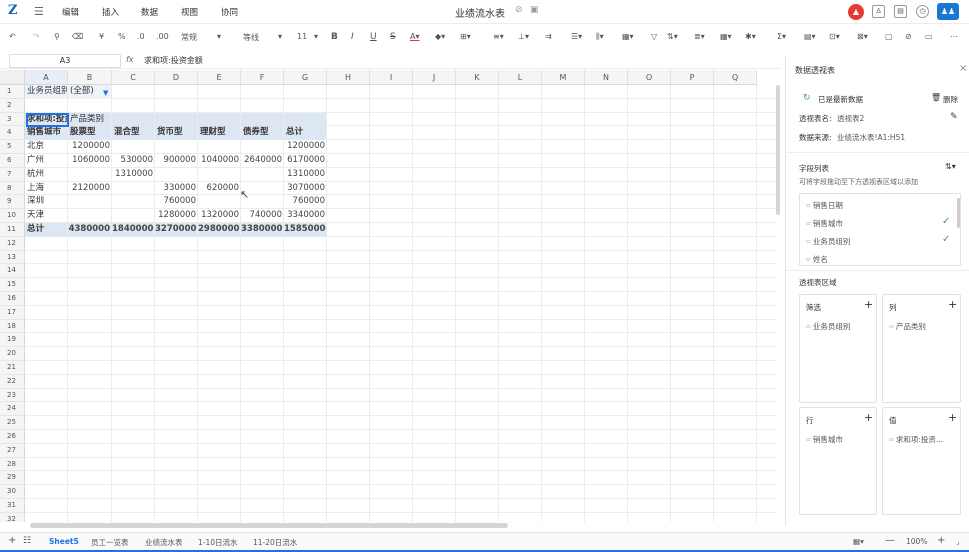  I want to click on sheet-tab-active: Sheet5, so click(64, 541).